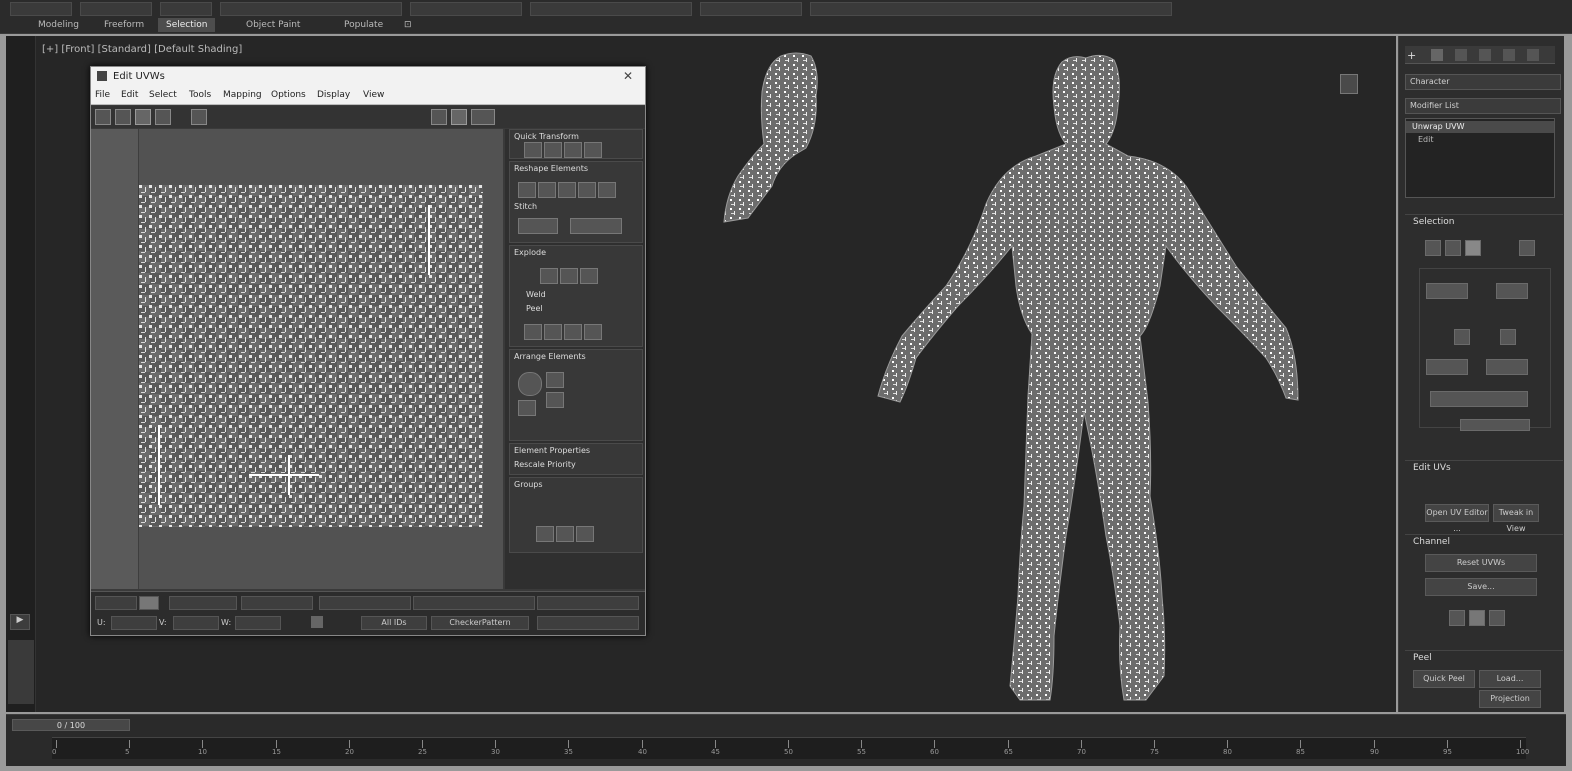 The height and width of the screenshot is (771, 1572). What do you see at coordinates (200, 95) in the screenshot?
I see `menu-tools: Tools` at bounding box center [200, 95].